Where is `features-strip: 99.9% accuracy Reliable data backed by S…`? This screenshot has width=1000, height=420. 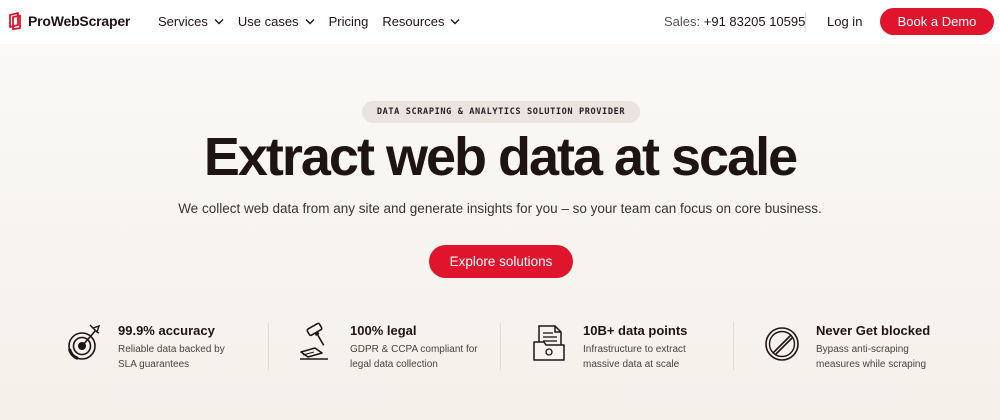 features-strip: 99.9% accuracy Reliable data backed by S… is located at coordinates (500, 348).